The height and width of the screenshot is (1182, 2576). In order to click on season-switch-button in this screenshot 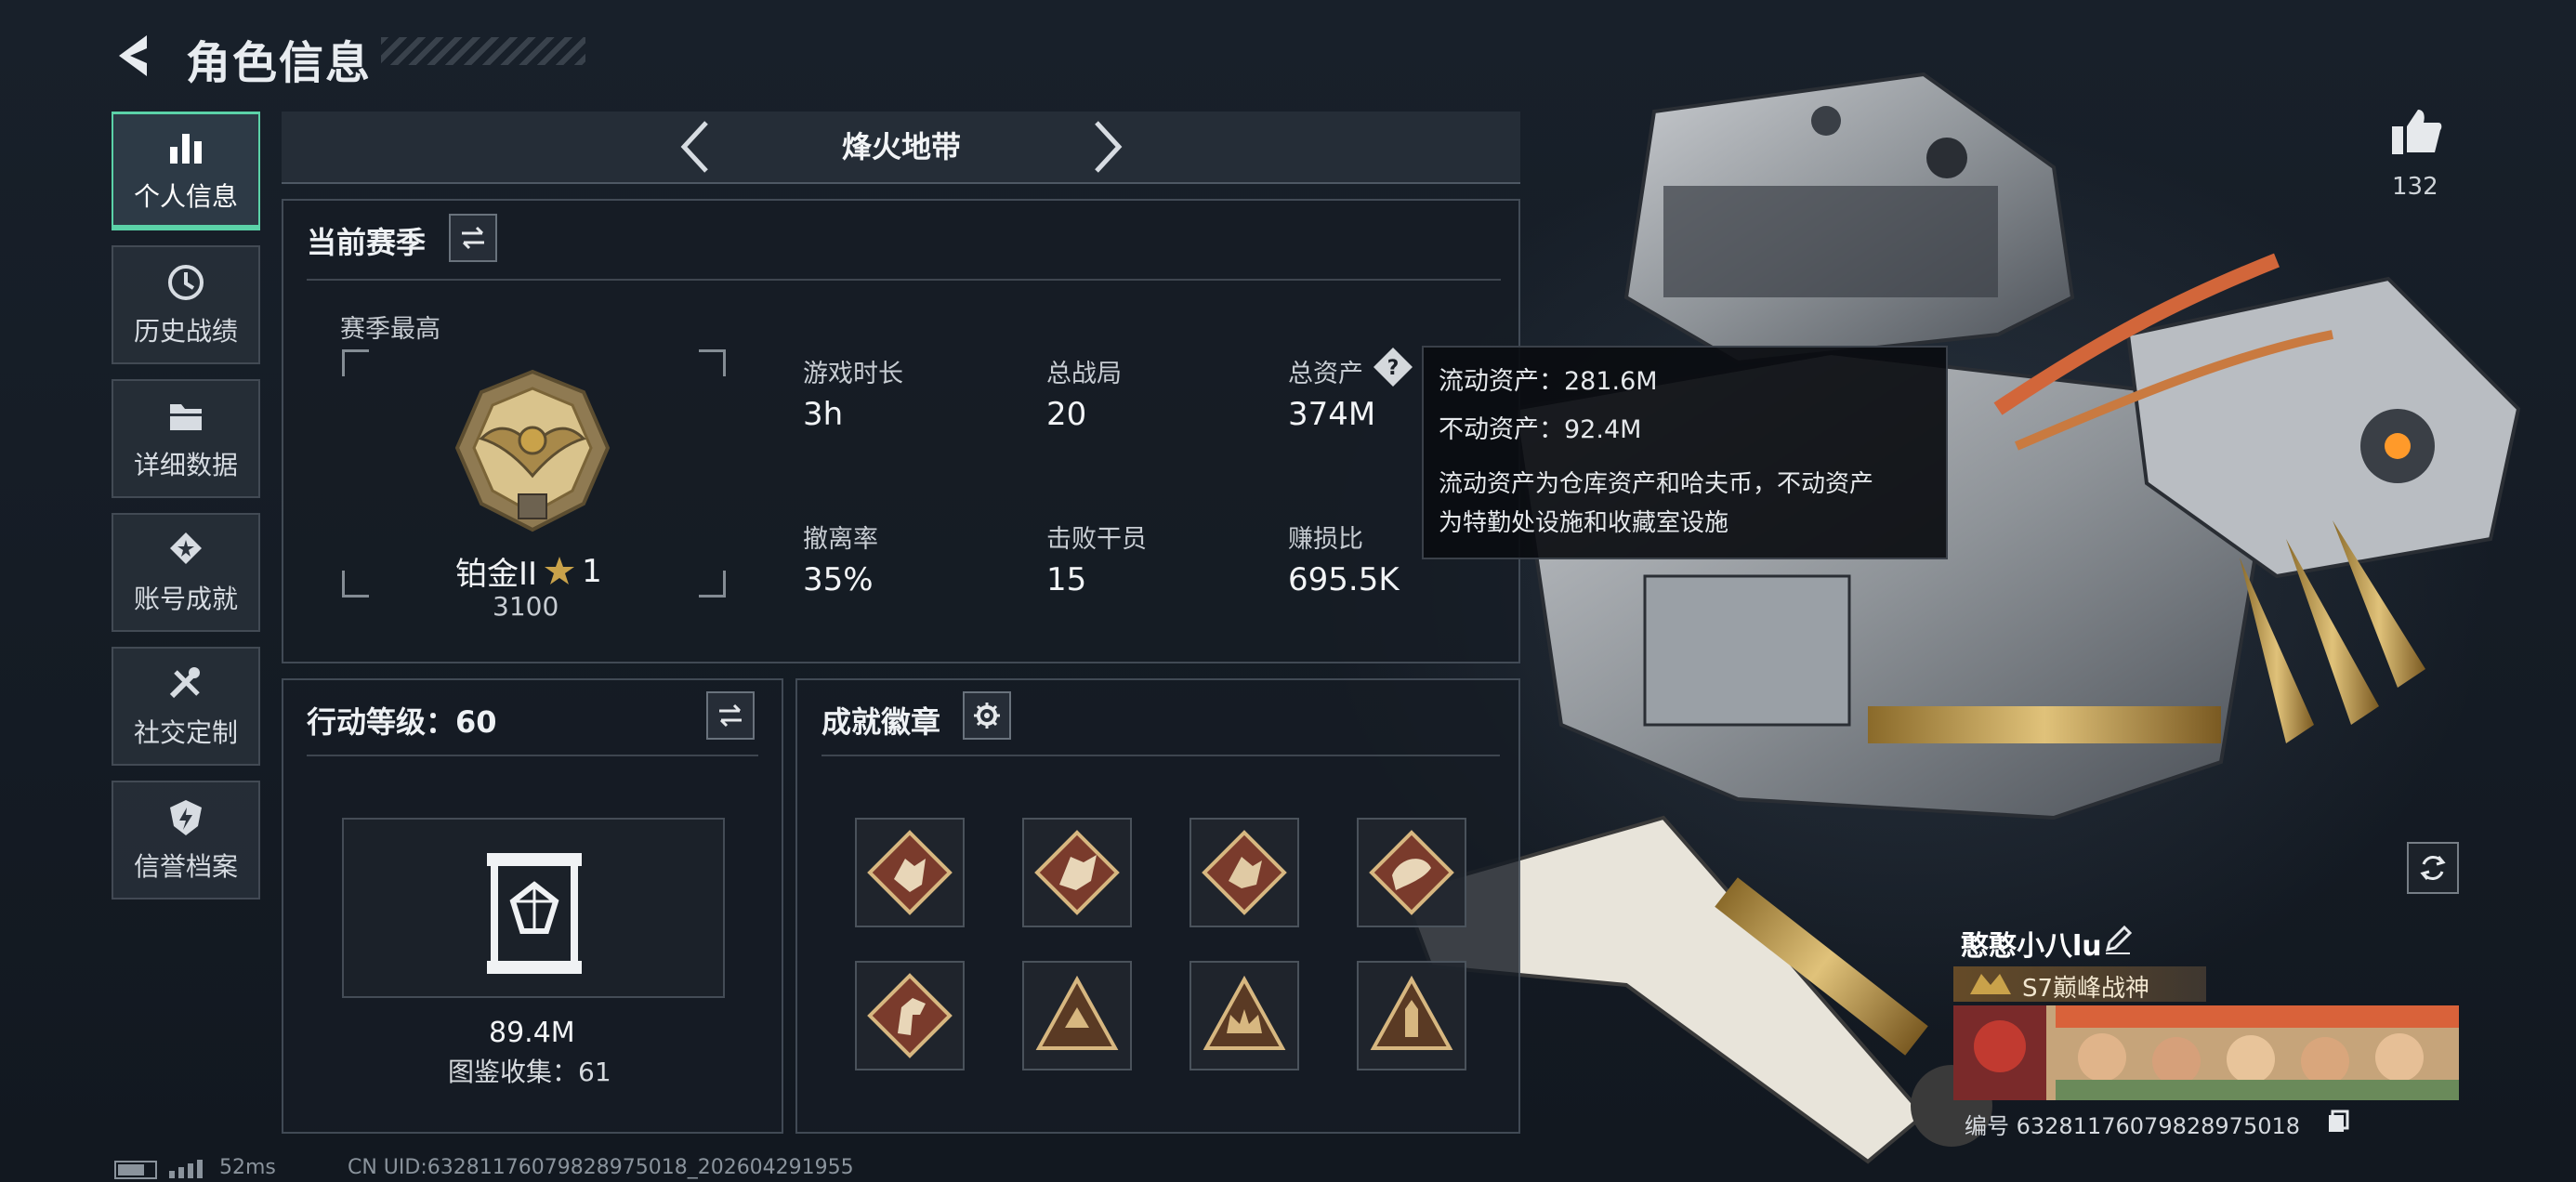, I will do `click(473, 238)`.